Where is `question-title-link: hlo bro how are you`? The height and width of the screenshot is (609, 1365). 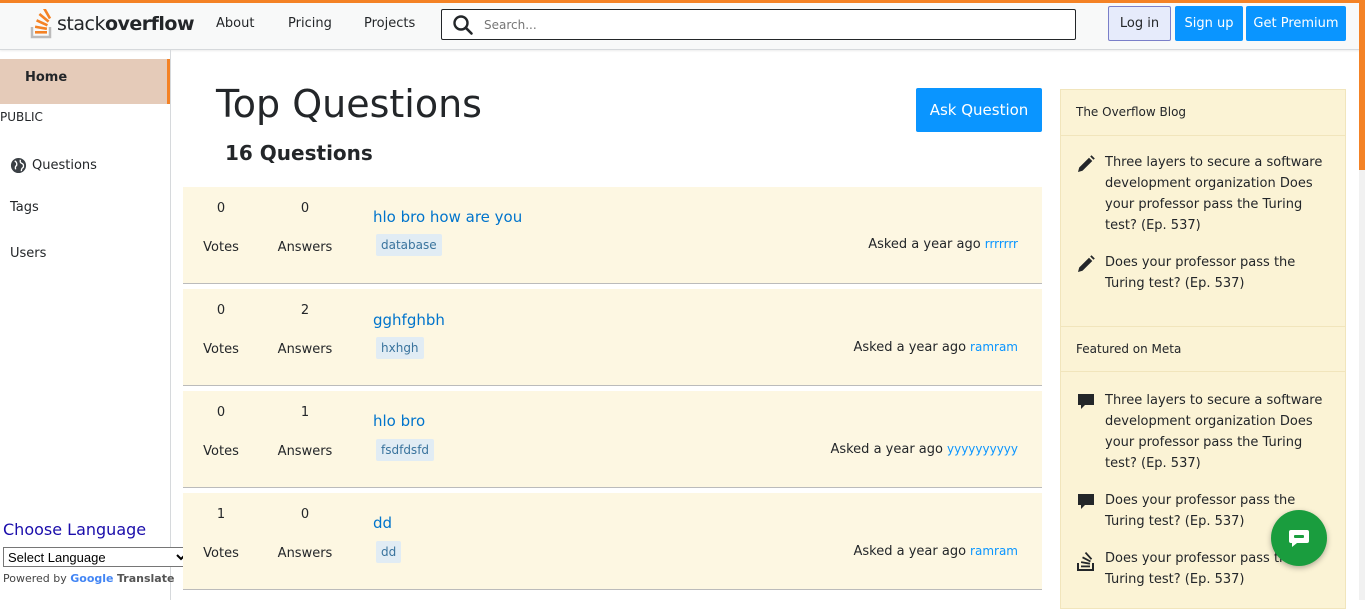
question-title-link: hlo bro how are you is located at coordinates (447, 217).